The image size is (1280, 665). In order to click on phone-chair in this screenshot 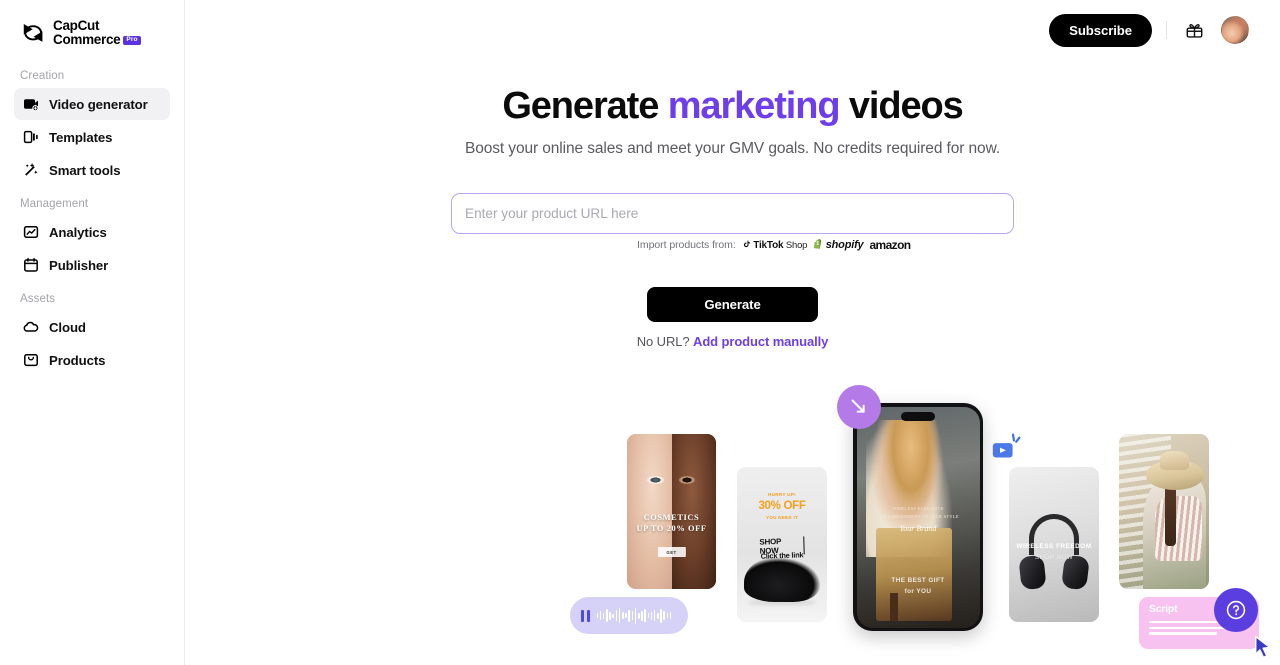, I will do `click(914, 574)`.